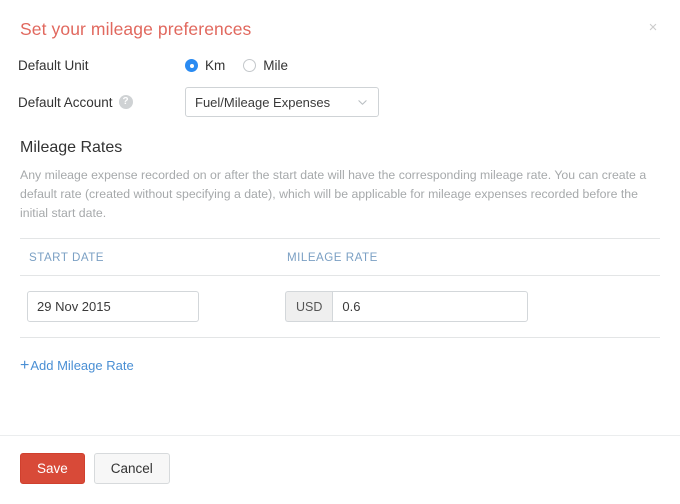 The width and height of the screenshot is (680, 504). I want to click on radio-label-mile: Mile, so click(276, 65).